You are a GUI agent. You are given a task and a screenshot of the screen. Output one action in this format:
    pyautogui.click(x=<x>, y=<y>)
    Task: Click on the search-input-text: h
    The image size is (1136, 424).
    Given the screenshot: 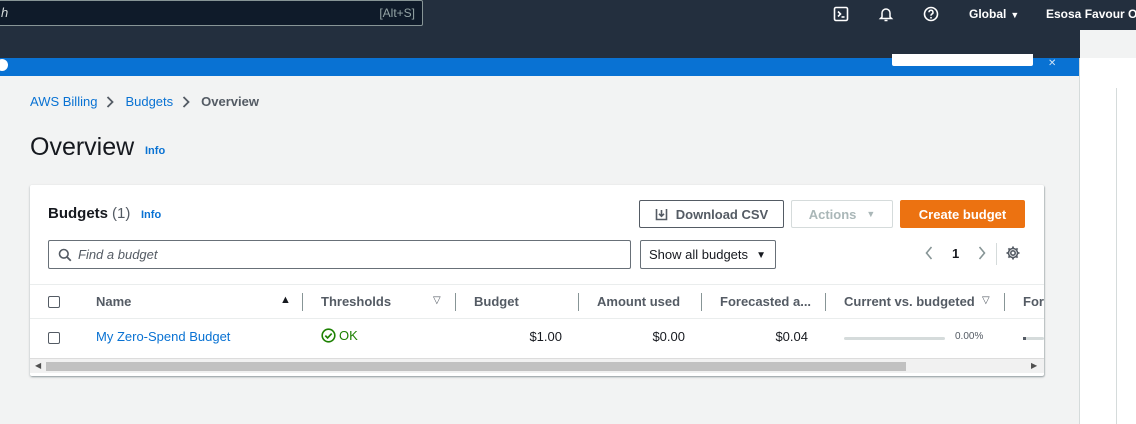 What is the action you would take?
    pyautogui.click(x=5, y=12)
    